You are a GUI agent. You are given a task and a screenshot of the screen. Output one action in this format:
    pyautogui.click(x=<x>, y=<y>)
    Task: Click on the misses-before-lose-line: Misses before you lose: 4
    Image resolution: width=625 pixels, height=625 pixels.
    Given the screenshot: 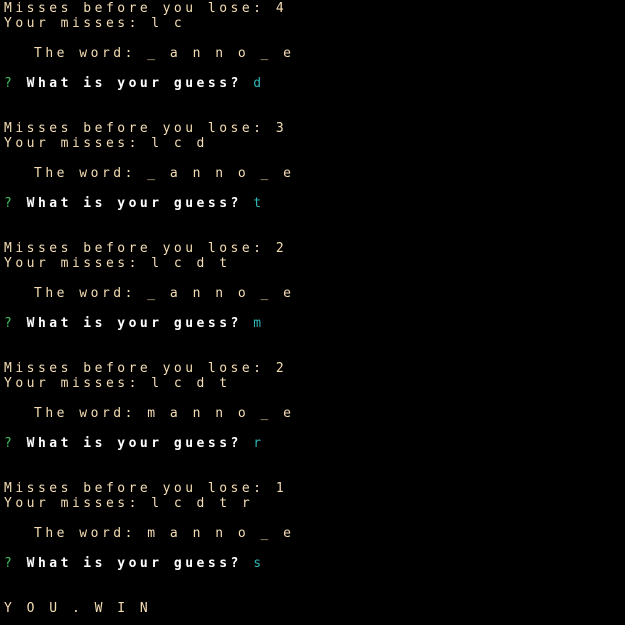 What is the action you would take?
    pyautogui.click(x=146, y=8)
    